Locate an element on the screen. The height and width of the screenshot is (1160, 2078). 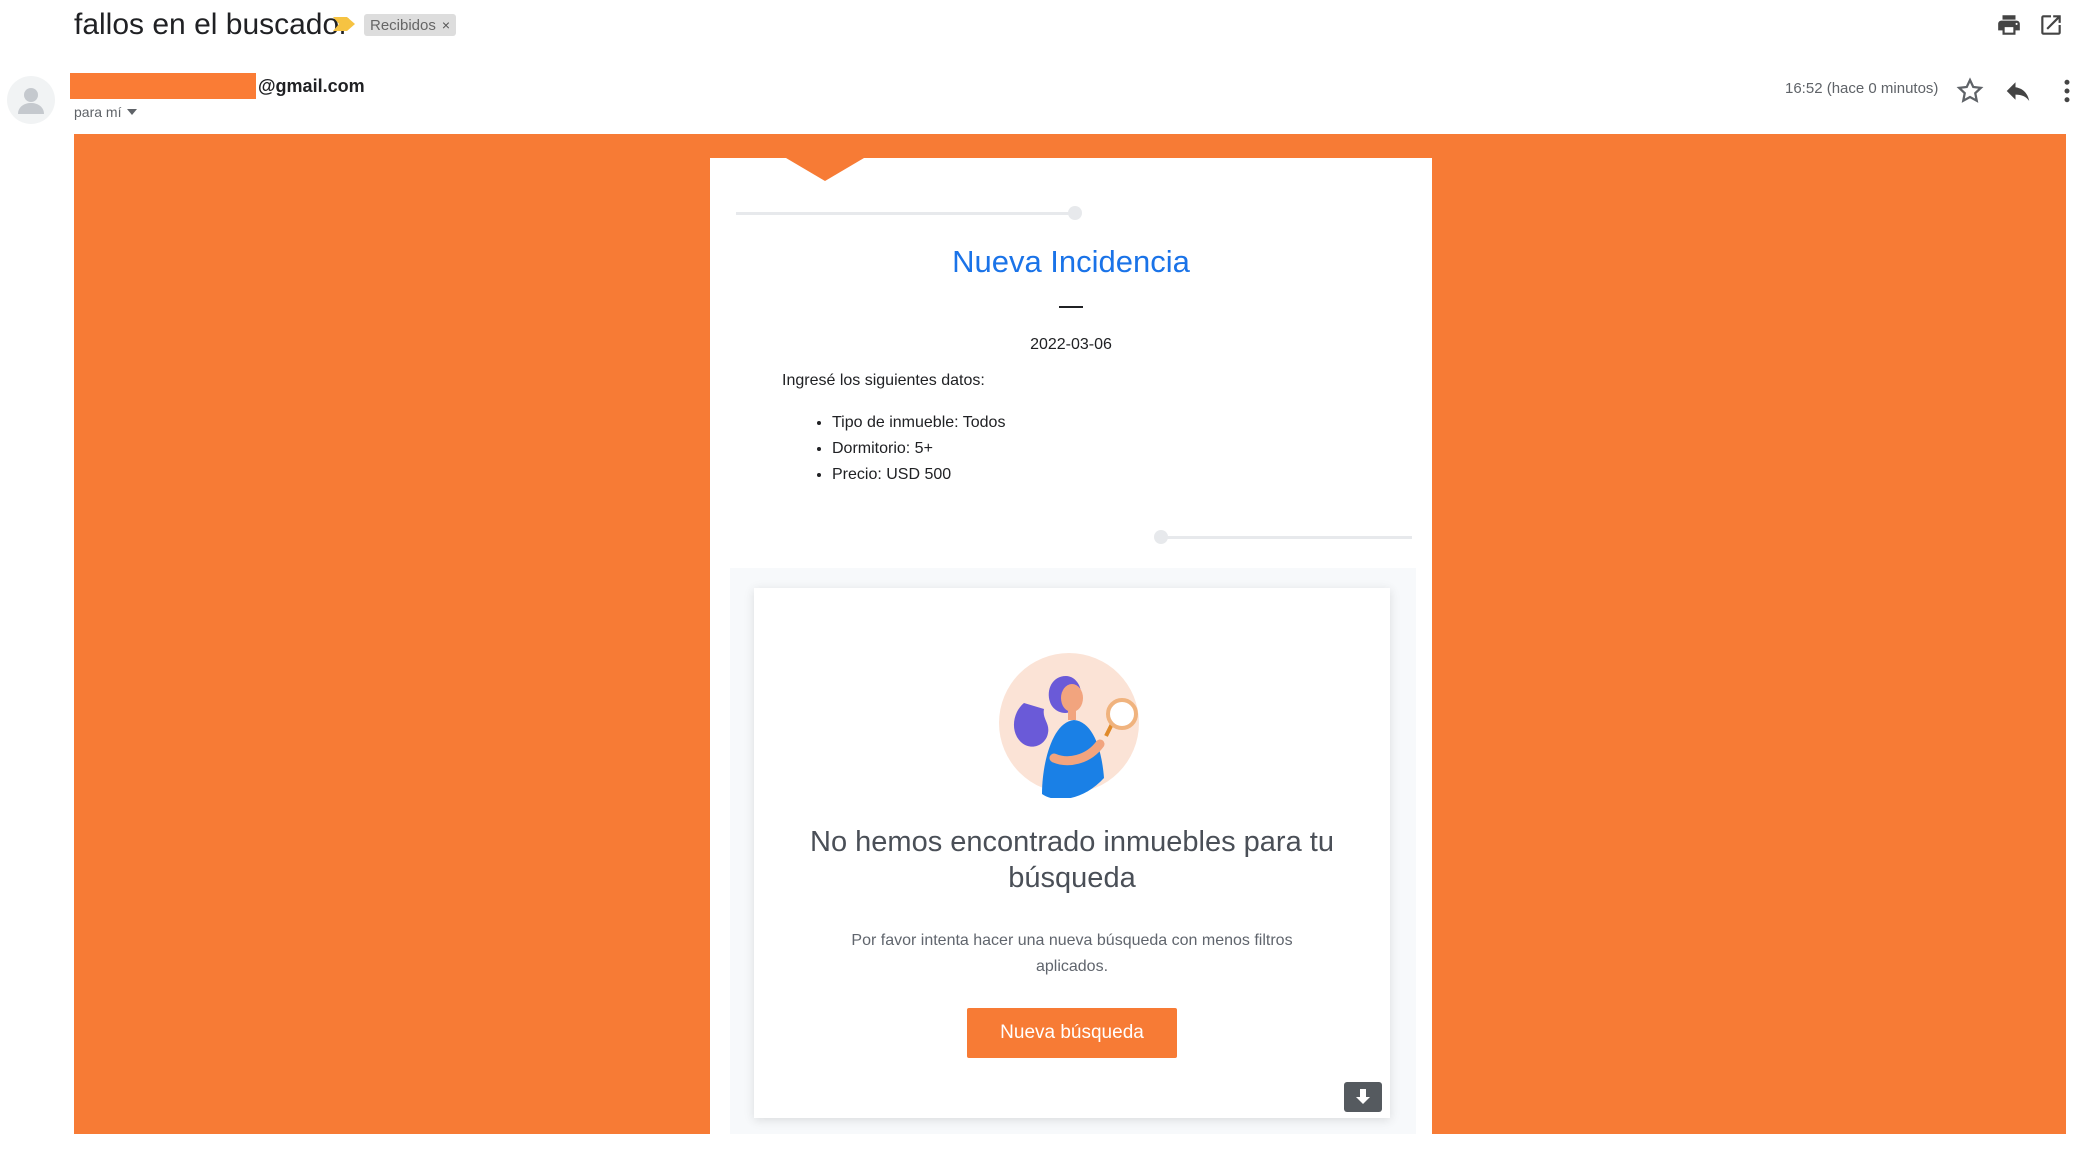
more-vert-icon is located at coordinates (2065, 91).